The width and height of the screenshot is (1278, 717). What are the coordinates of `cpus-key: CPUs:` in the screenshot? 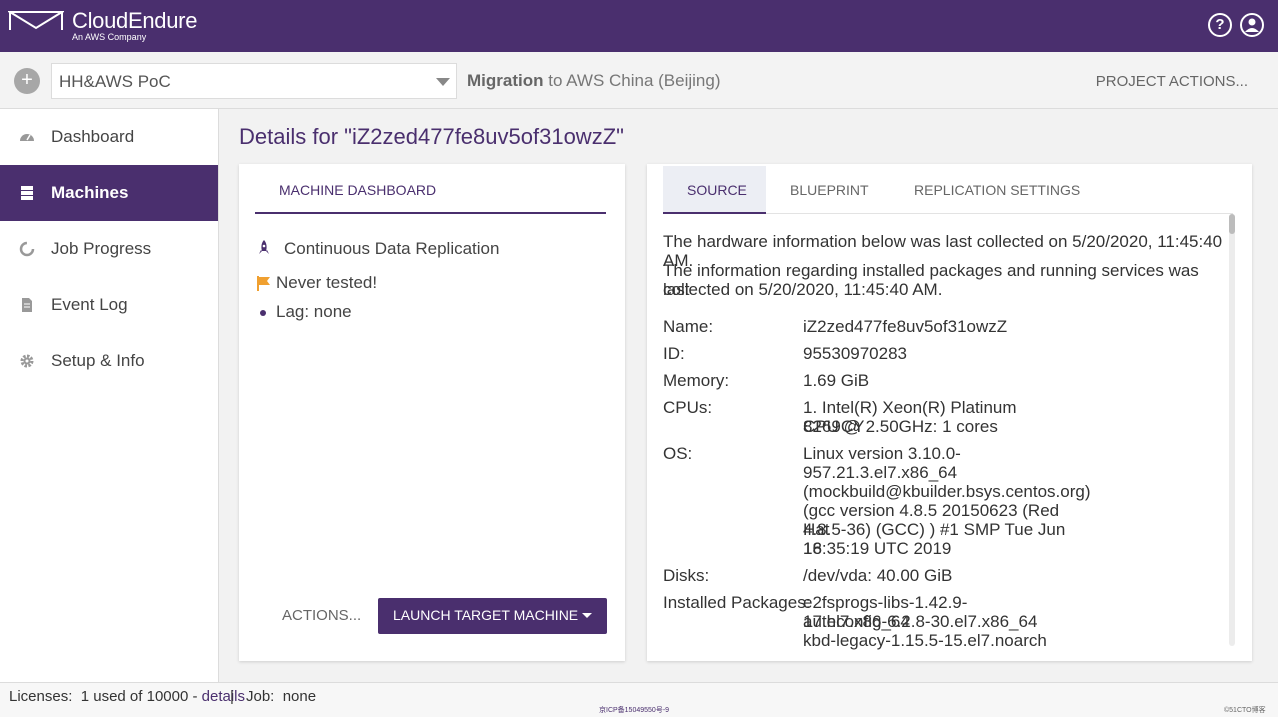 It's located at (688, 407).